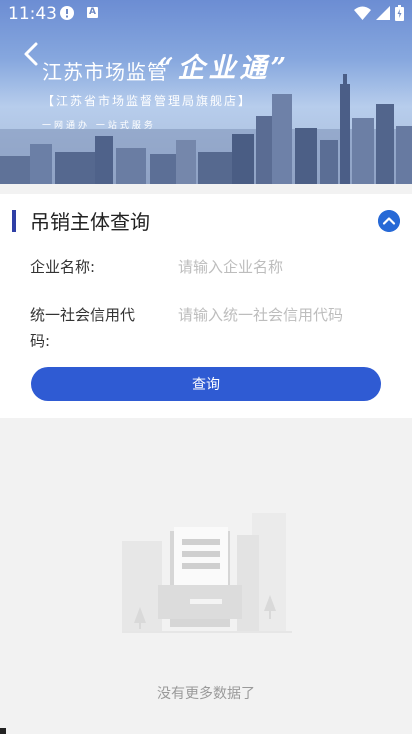  Describe the element at coordinates (278, 315) in the screenshot. I see `credit-code-input` at that location.